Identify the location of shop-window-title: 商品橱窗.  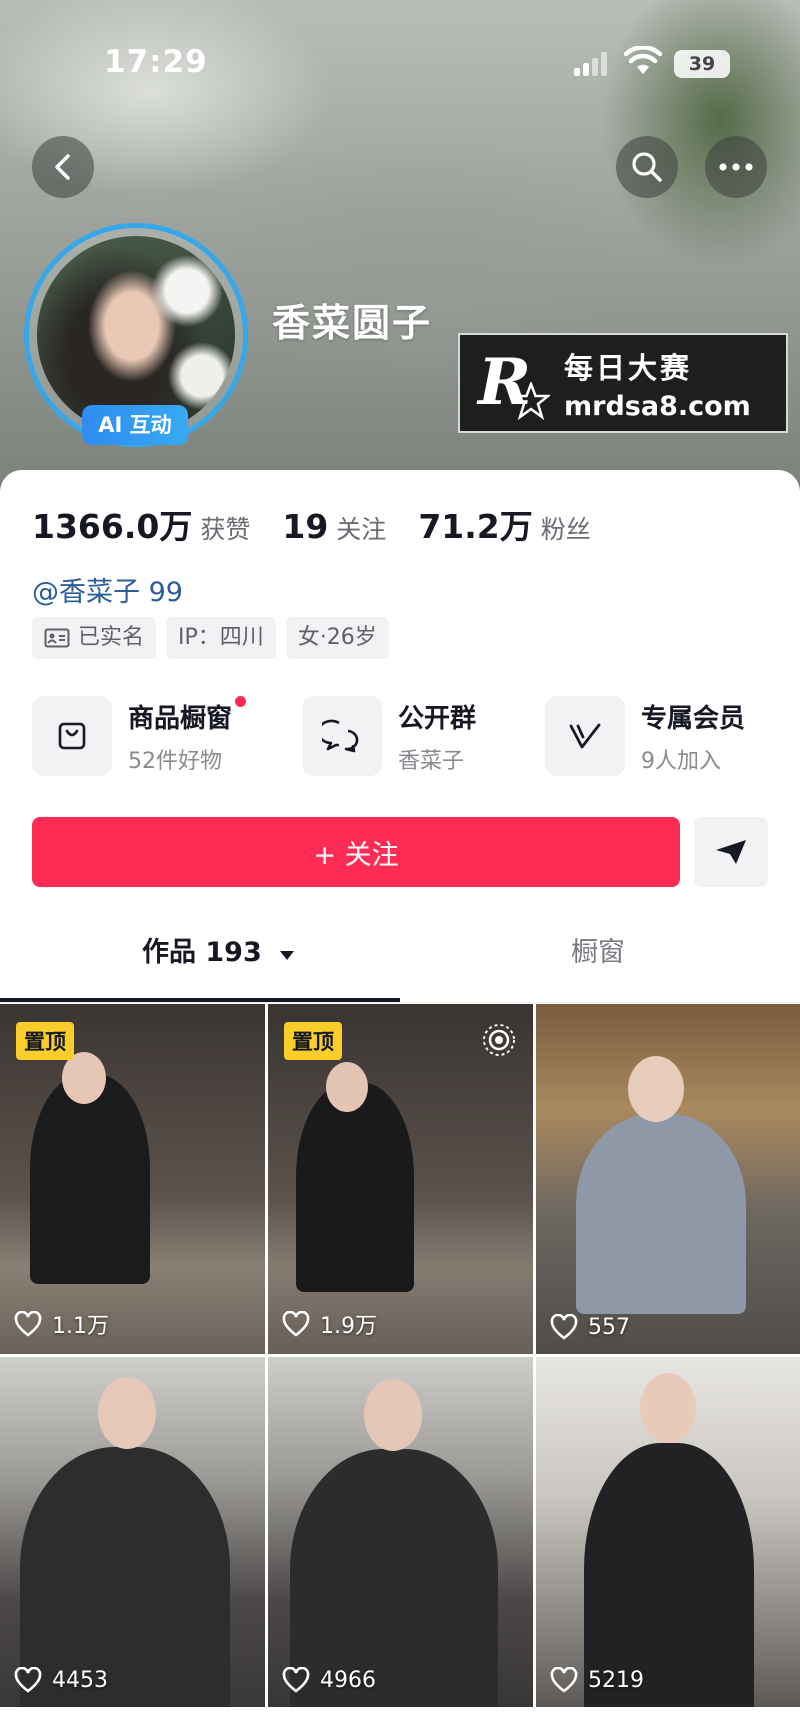
(180, 718).